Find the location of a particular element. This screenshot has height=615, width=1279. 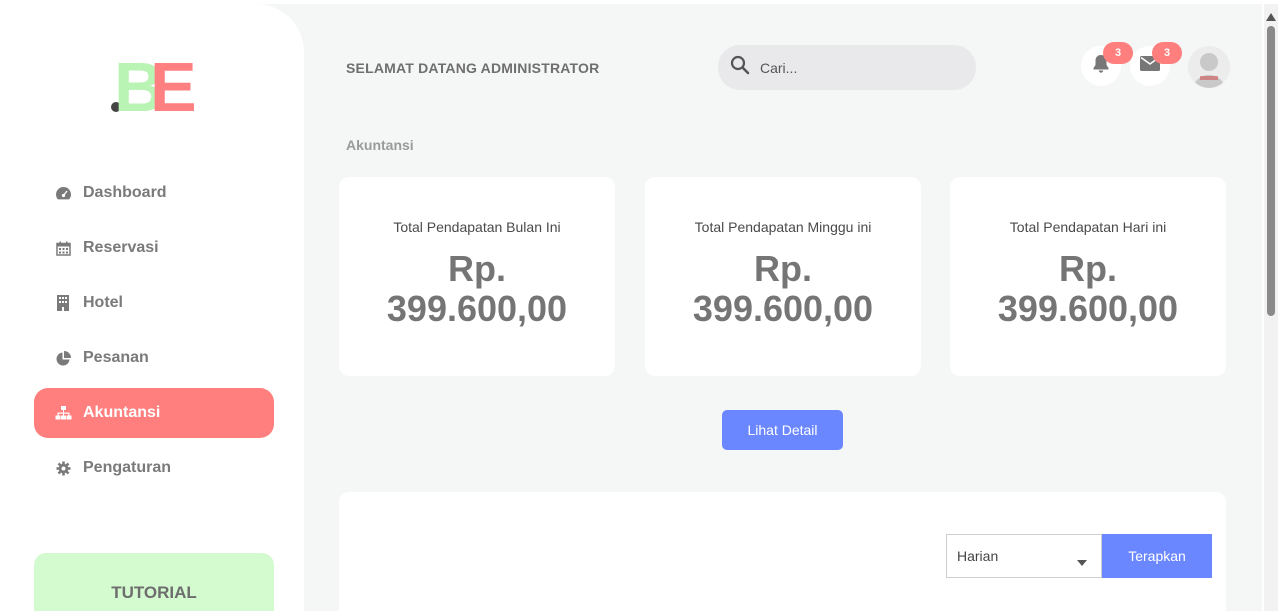

page-greeting: SELAMAT DATANG ADMINISTRATOR is located at coordinates (473, 68).